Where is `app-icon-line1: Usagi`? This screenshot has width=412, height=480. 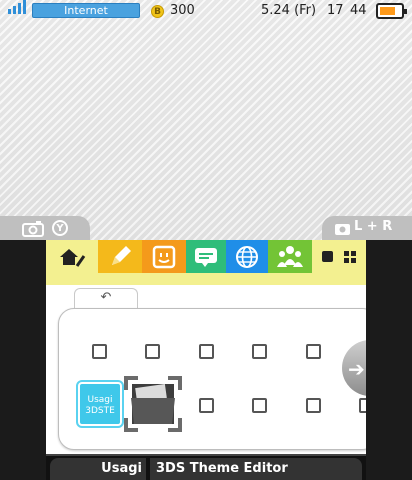
app-icon-line1: Usagi is located at coordinates (100, 400).